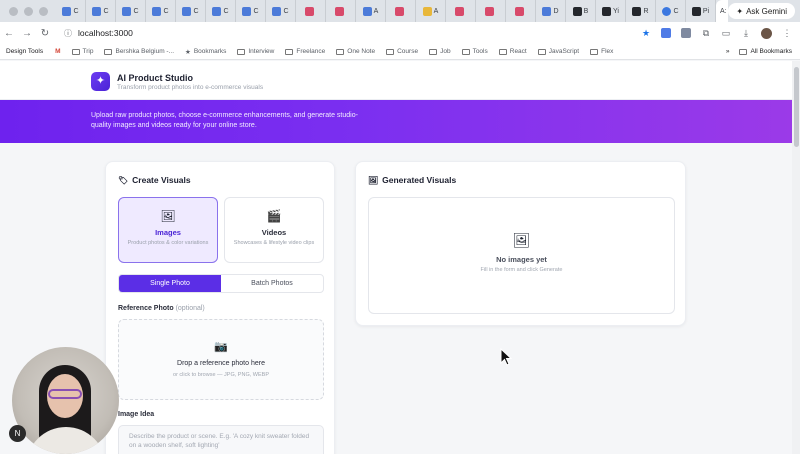 The width and height of the screenshot is (800, 454). Describe the element at coordinates (43, 11) in the screenshot. I see `maximize-window-button` at that location.